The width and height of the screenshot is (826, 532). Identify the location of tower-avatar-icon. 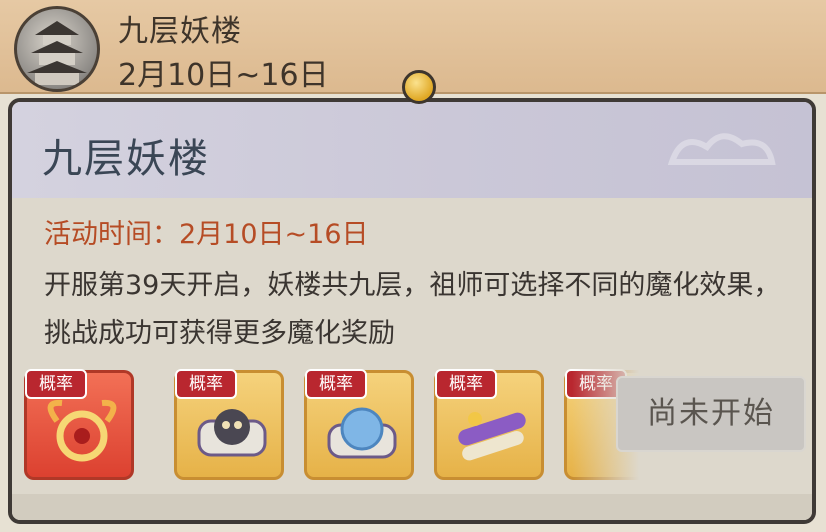
(57, 49).